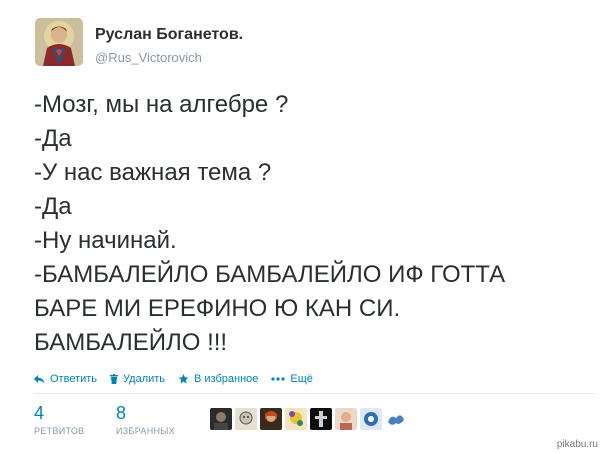 This screenshot has height=454, width=604. I want to click on delete-button: Удалить, so click(137, 379).